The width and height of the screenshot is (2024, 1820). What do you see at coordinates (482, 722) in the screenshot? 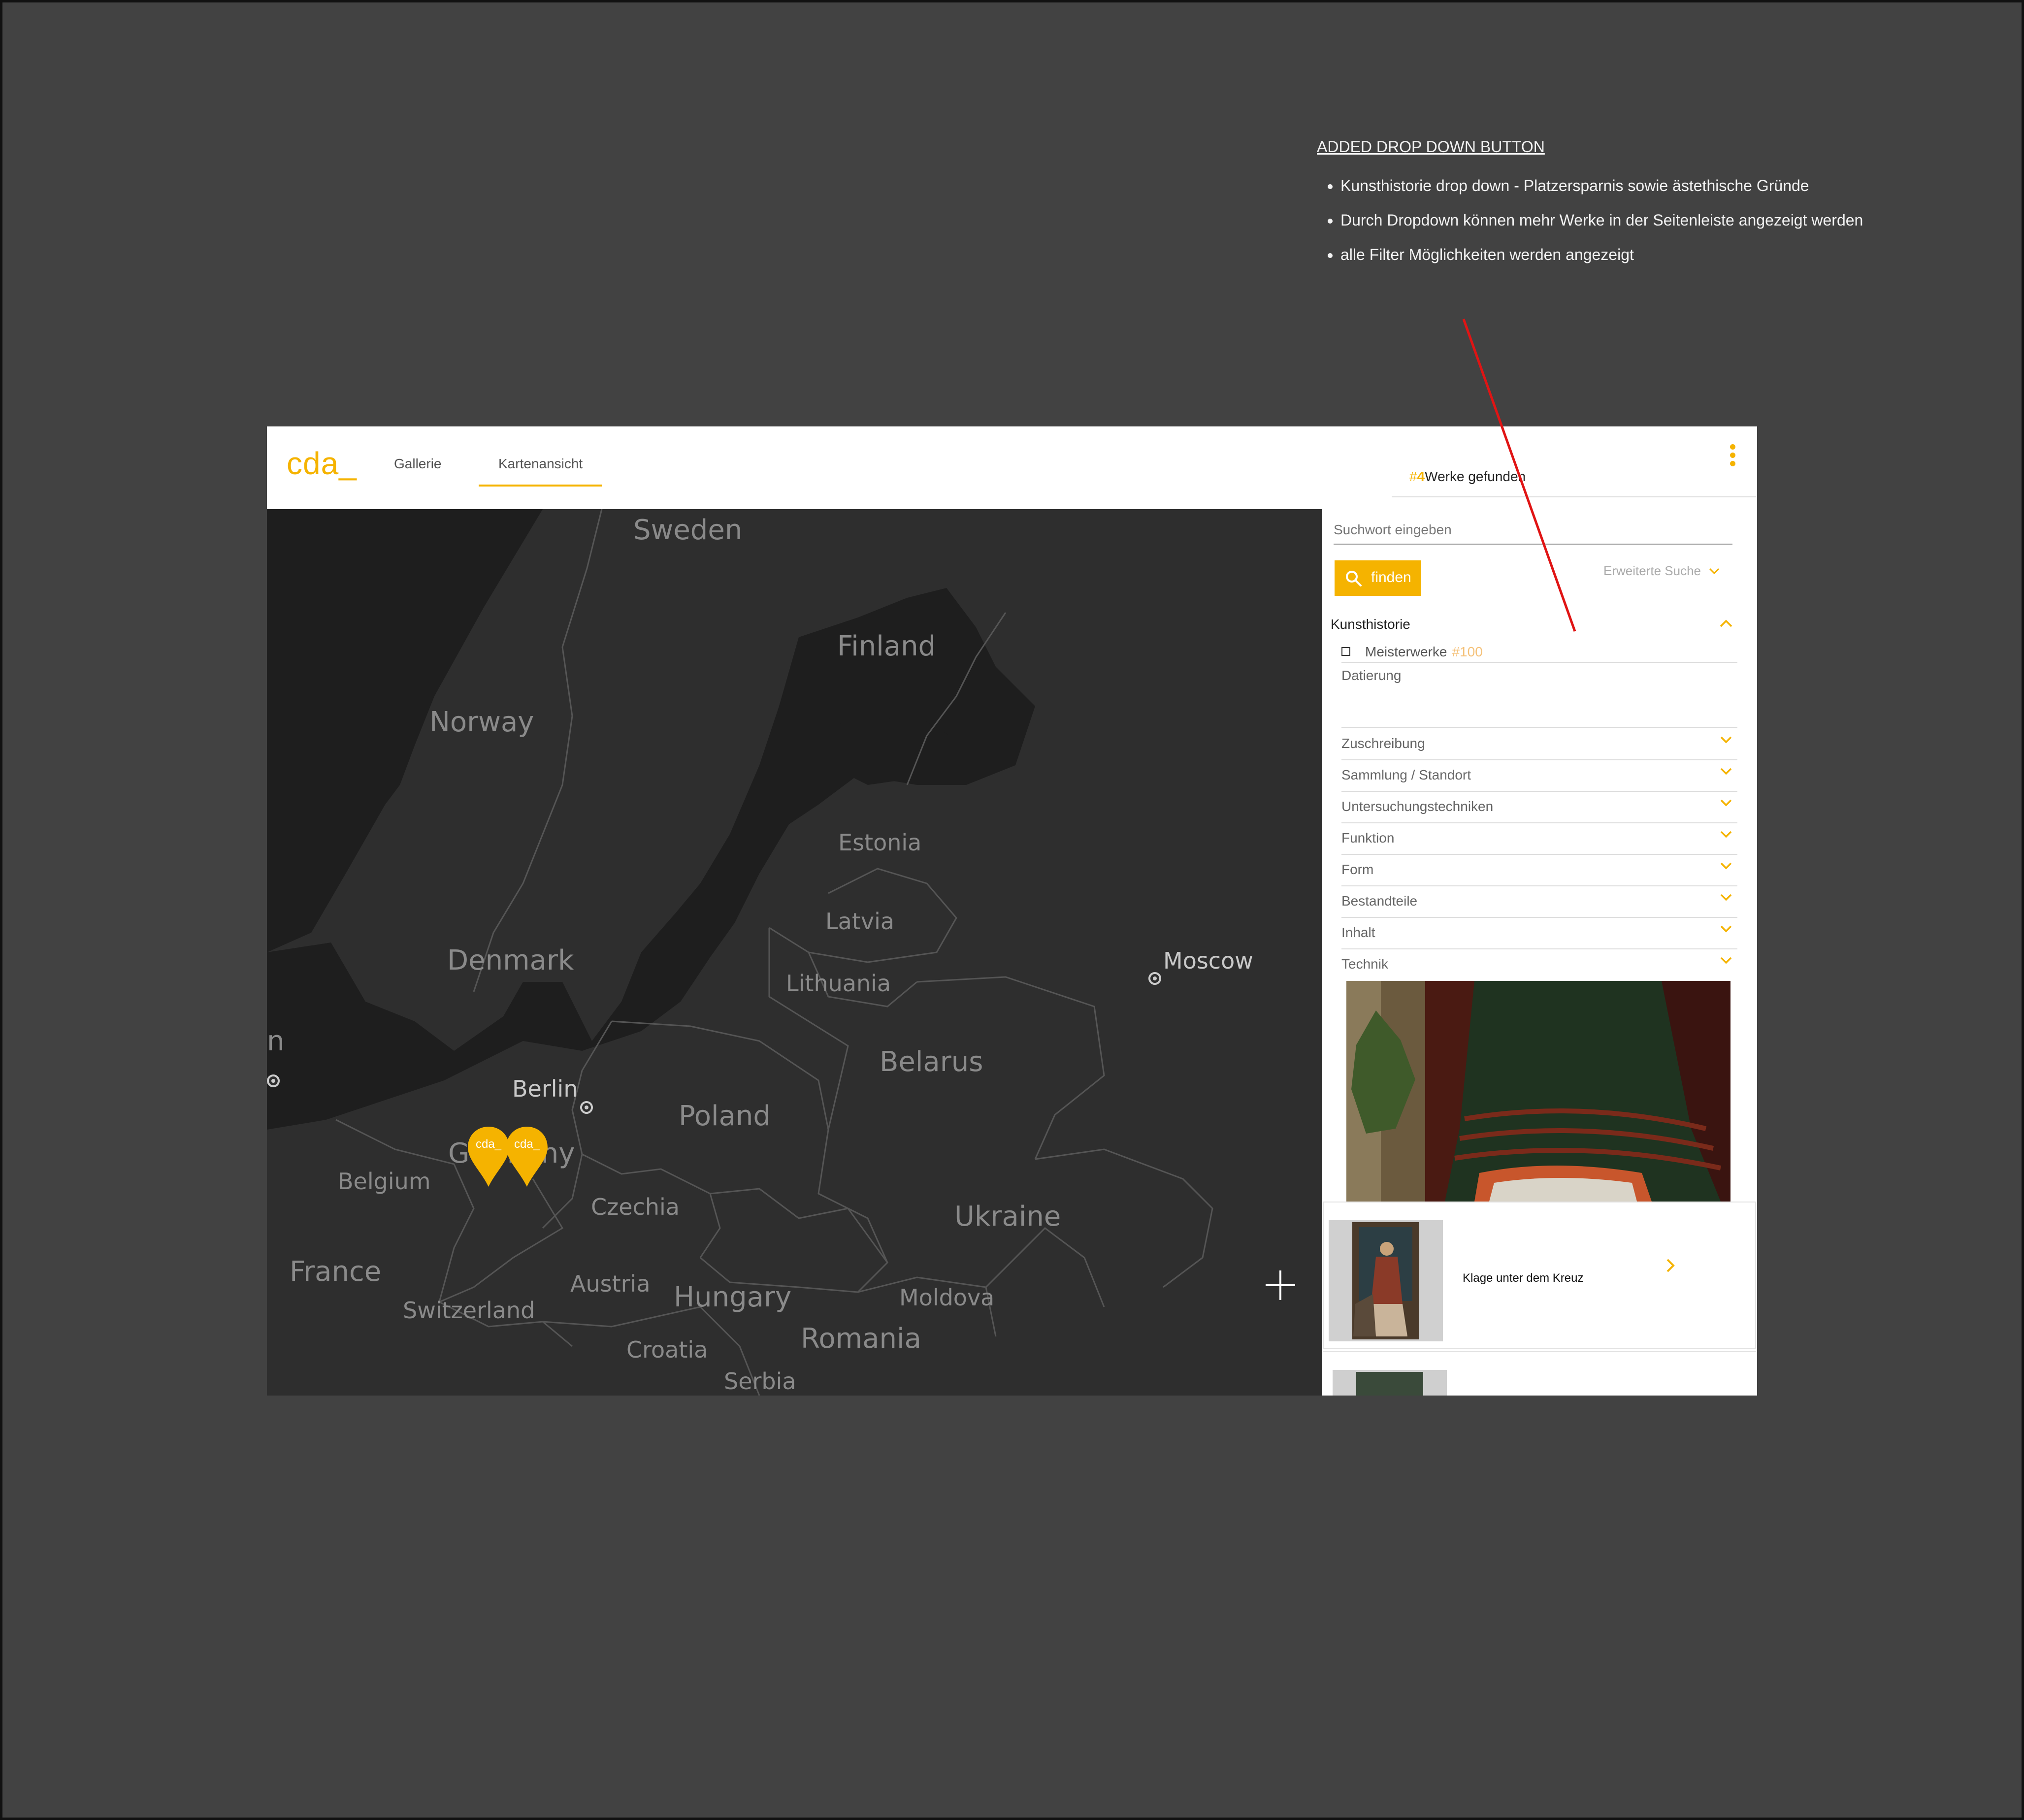
I see `map-label-norway: Norway` at bounding box center [482, 722].